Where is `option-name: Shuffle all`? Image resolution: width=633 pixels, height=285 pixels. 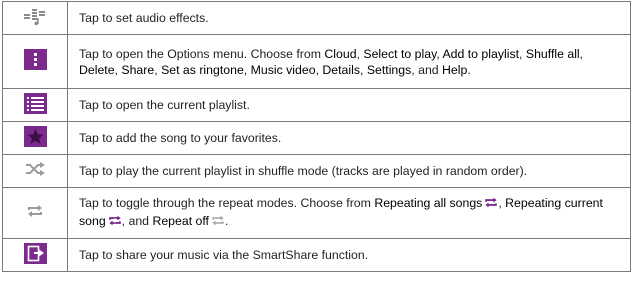 option-name: Shuffle all is located at coordinates (552, 53).